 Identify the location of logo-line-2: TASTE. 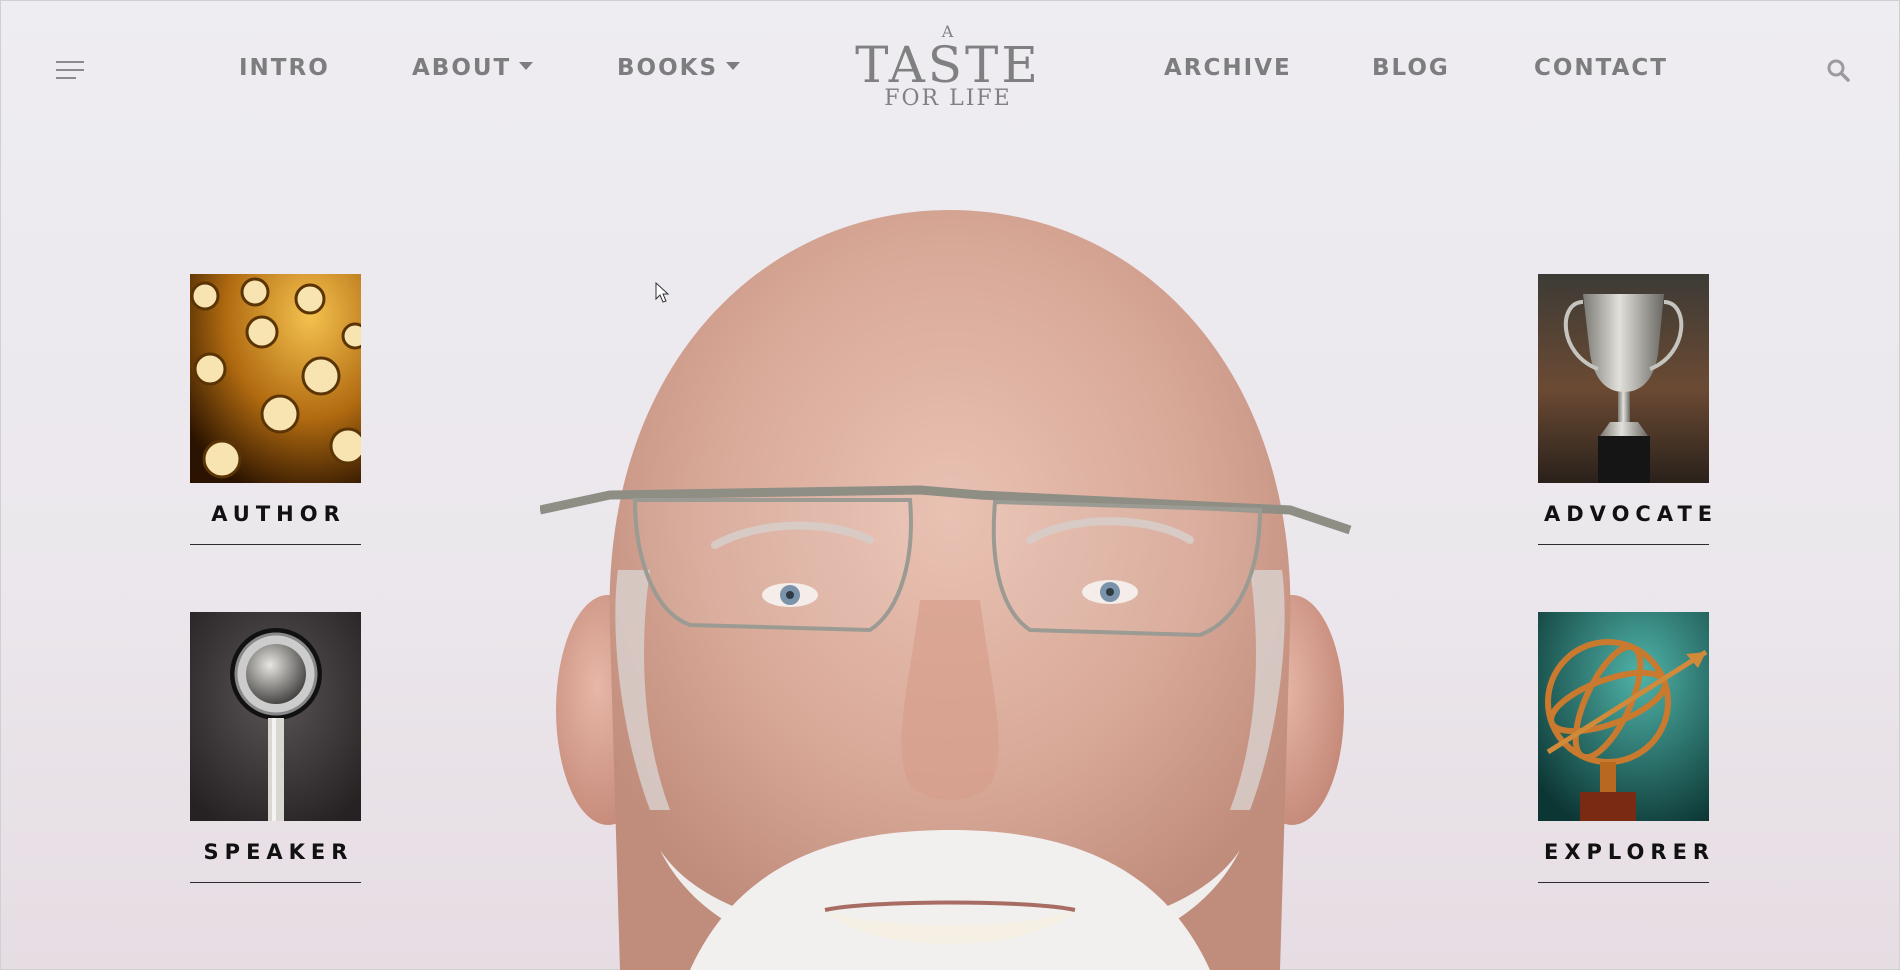
(948, 65).